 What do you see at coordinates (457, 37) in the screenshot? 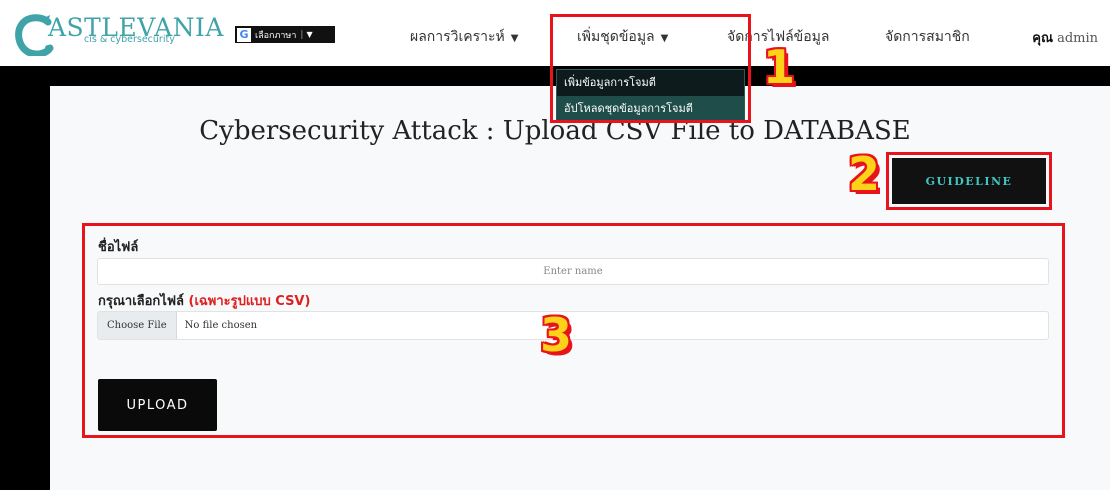
I see `nav-item-analysis-label: ผลการวิเคราะห์` at bounding box center [457, 37].